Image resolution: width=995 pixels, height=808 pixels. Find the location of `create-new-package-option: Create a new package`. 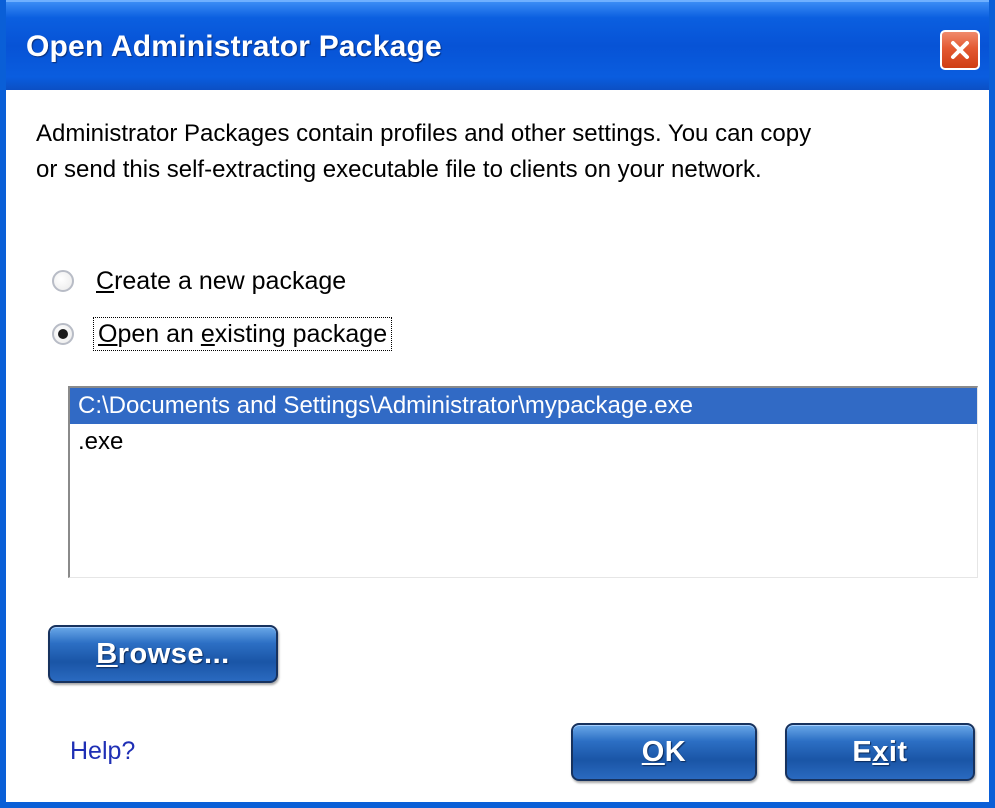

create-new-package-option: Create a new package is located at coordinates (199, 281).